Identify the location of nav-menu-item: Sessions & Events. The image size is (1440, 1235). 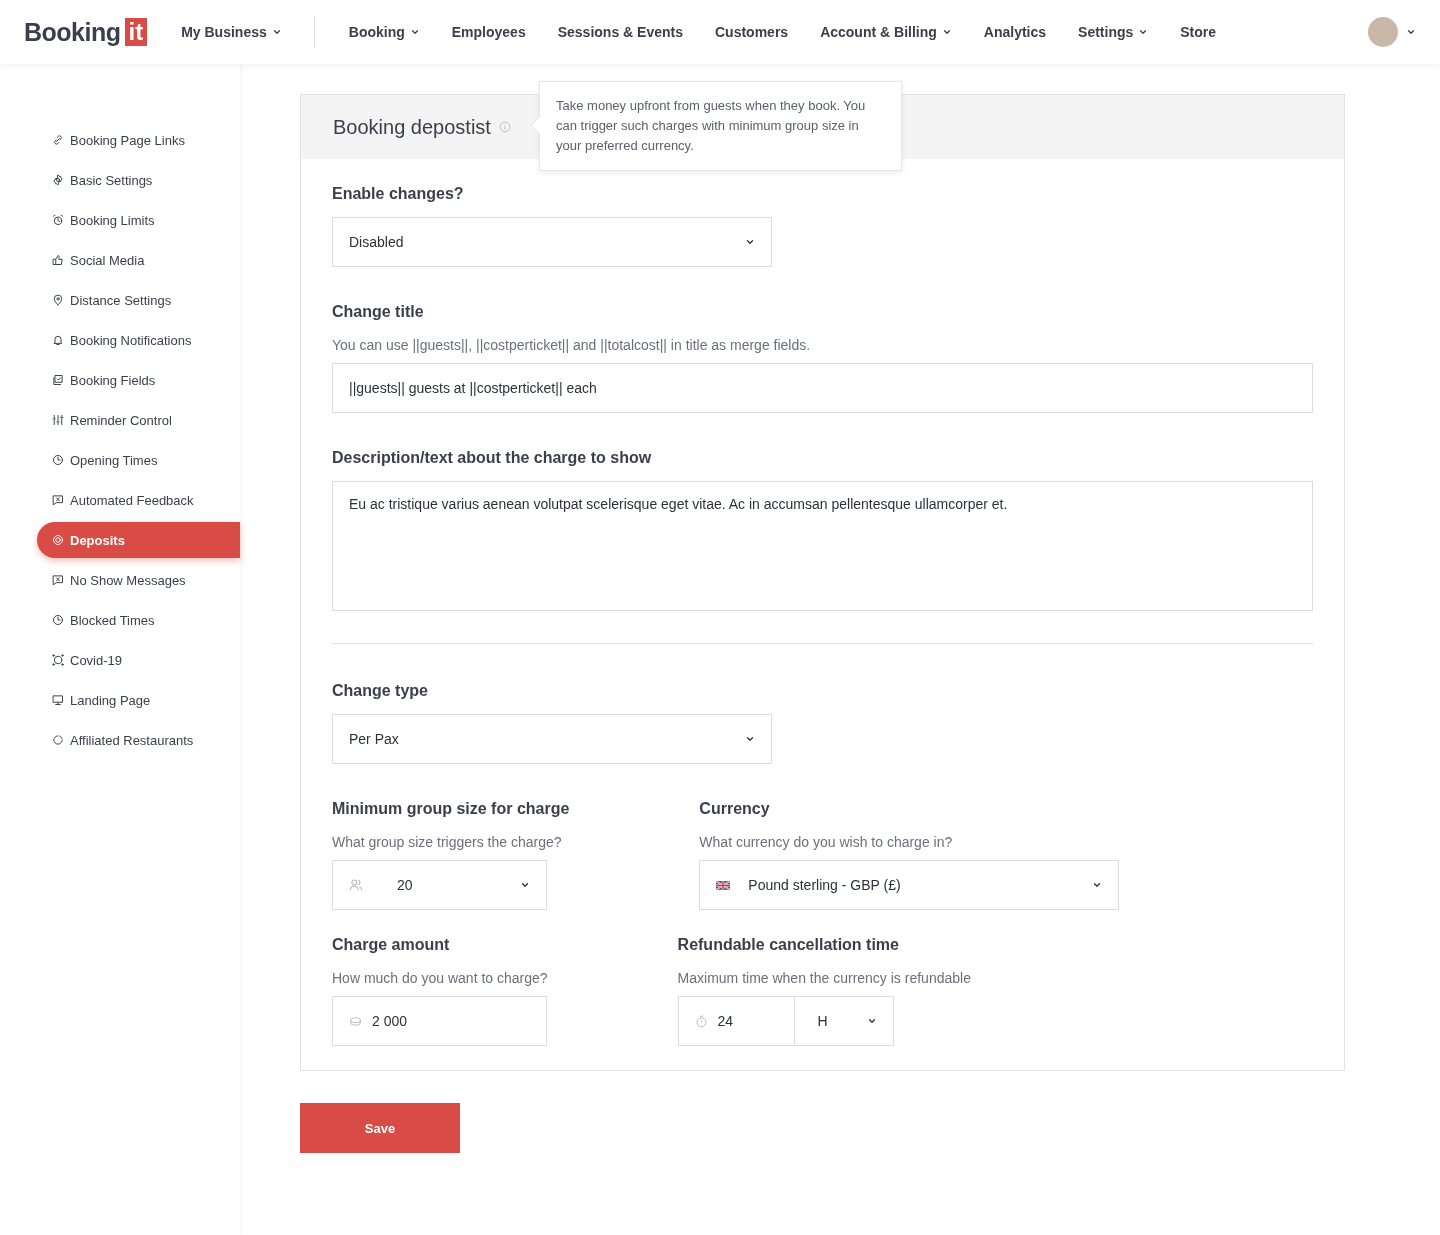
(620, 32).